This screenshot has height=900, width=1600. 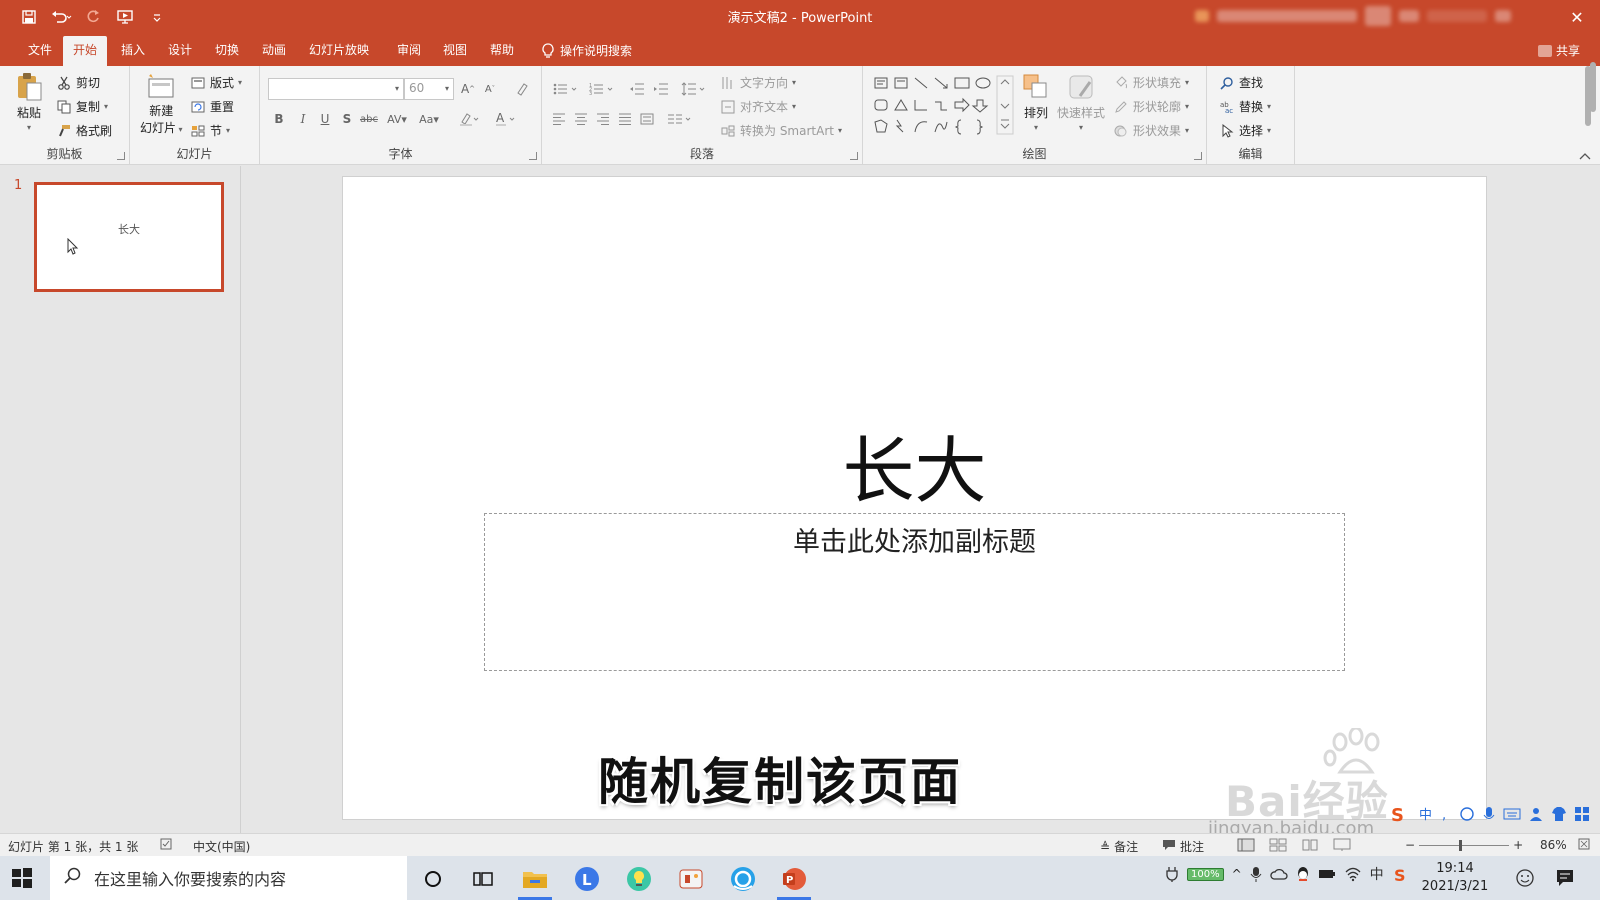 What do you see at coordinates (1151, 82) in the screenshot?
I see `shape-fill-button: 形状填充 ▾` at bounding box center [1151, 82].